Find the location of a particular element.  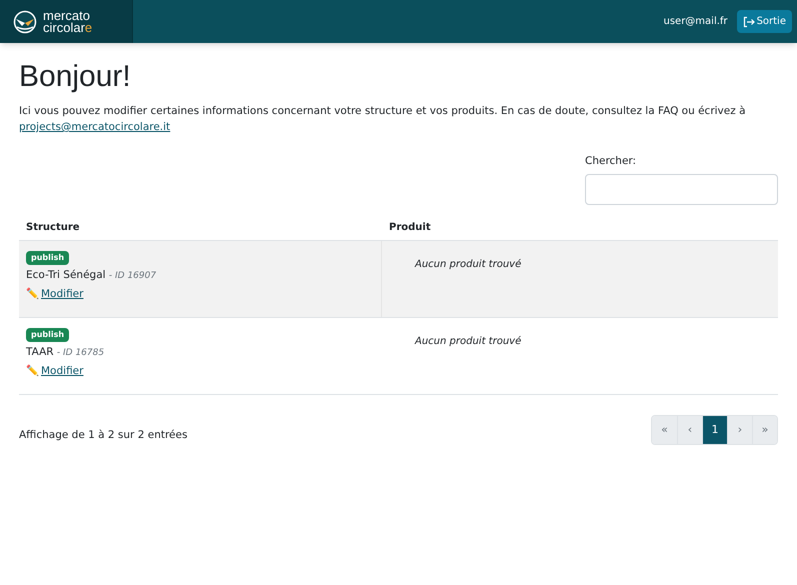

logo-icon is located at coordinates (25, 22).